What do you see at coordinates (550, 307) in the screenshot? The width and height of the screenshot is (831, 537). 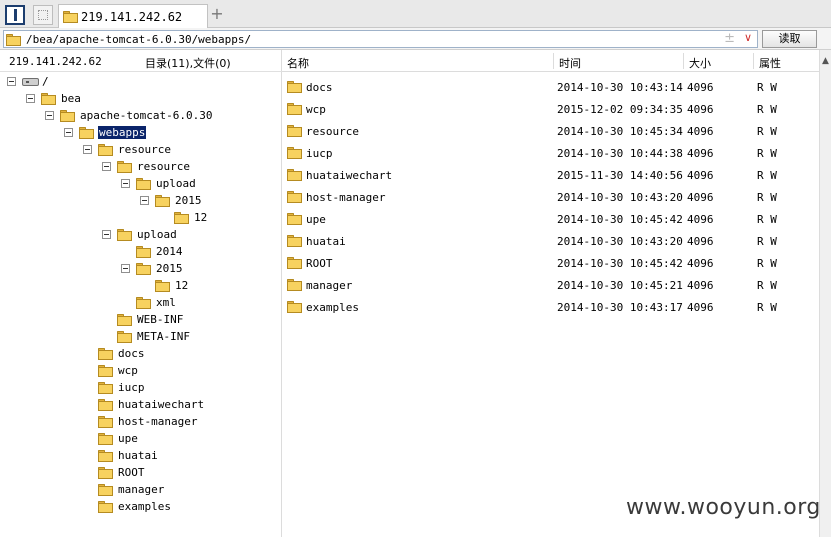 I see `table-row: examples 2014-10-30 10:43:17 4096 R W` at bounding box center [550, 307].